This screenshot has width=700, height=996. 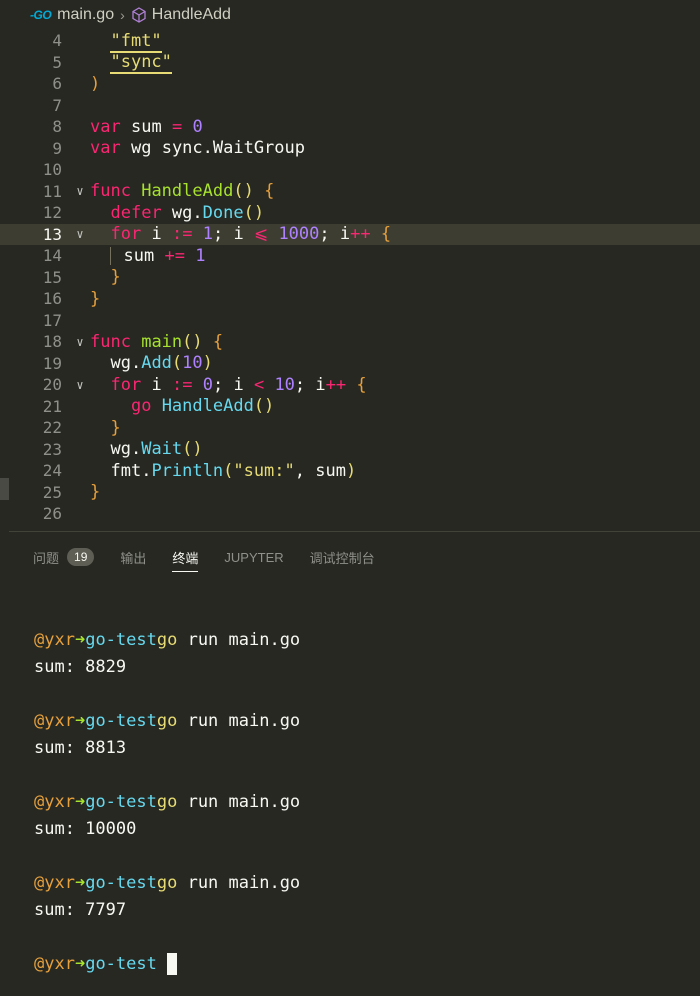 I want to click on code-line: 26, so click(x=350, y=514).